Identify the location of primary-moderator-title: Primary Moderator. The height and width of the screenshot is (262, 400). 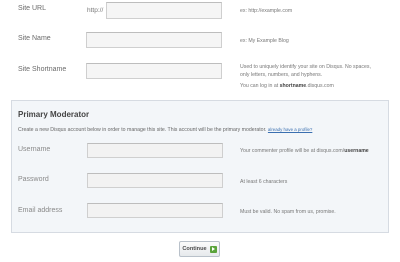
(54, 114).